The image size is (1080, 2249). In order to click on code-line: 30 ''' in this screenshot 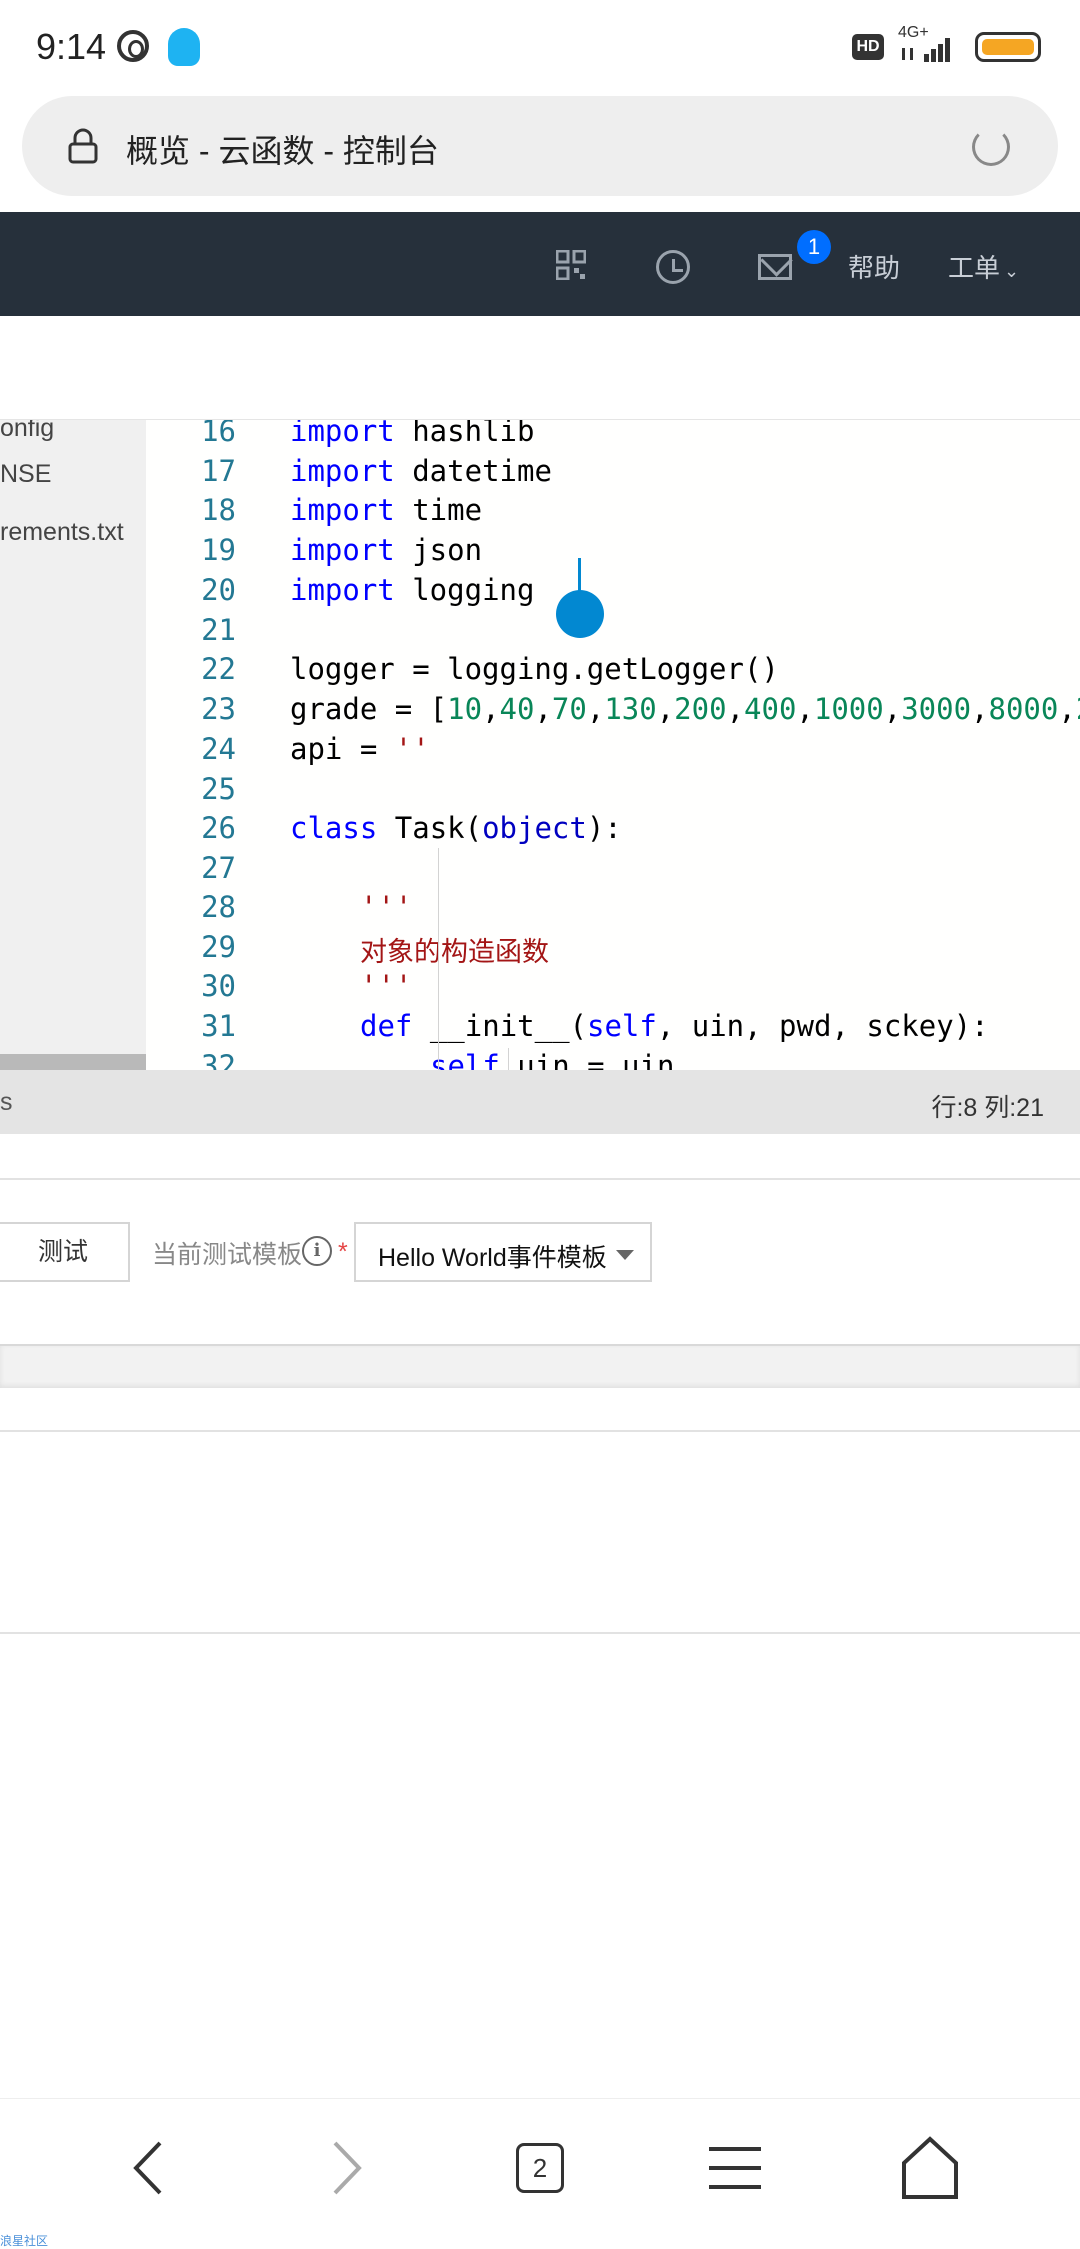, I will do `click(613, 989)`.